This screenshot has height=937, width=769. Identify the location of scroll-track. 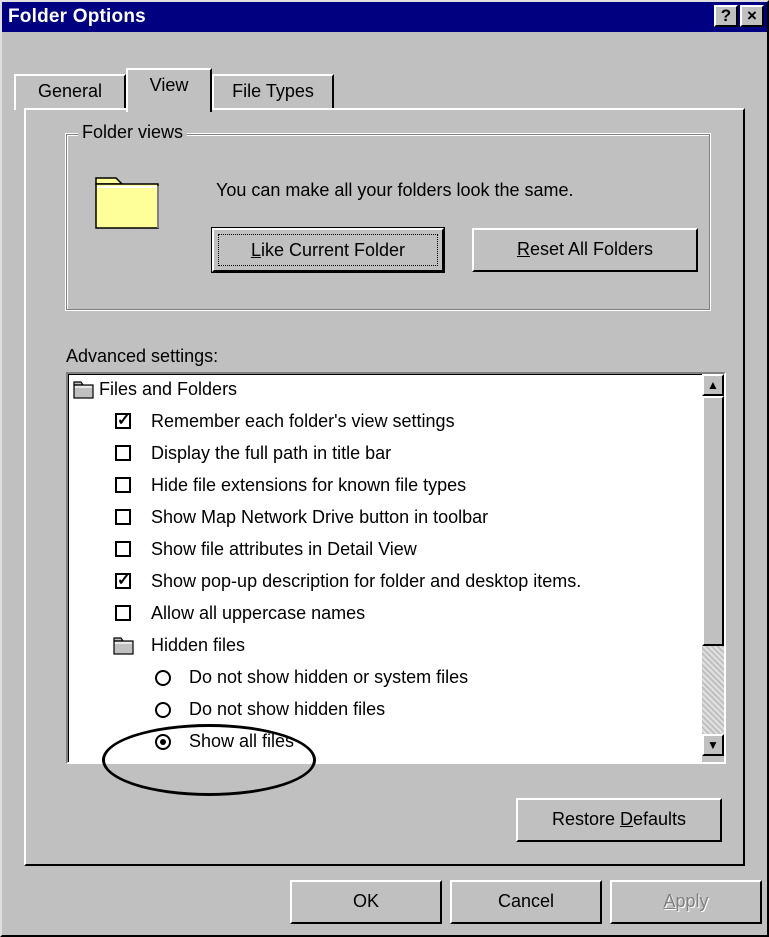
(713, 690).